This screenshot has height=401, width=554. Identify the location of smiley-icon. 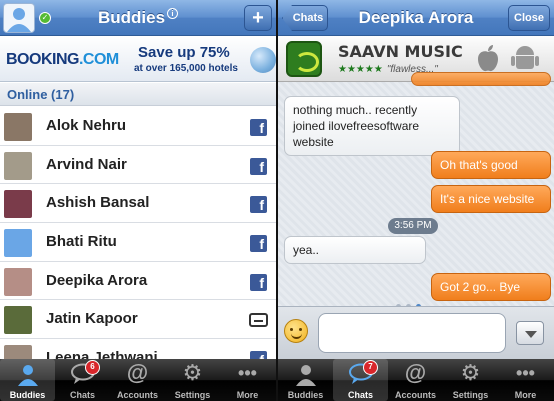
(296, 331).